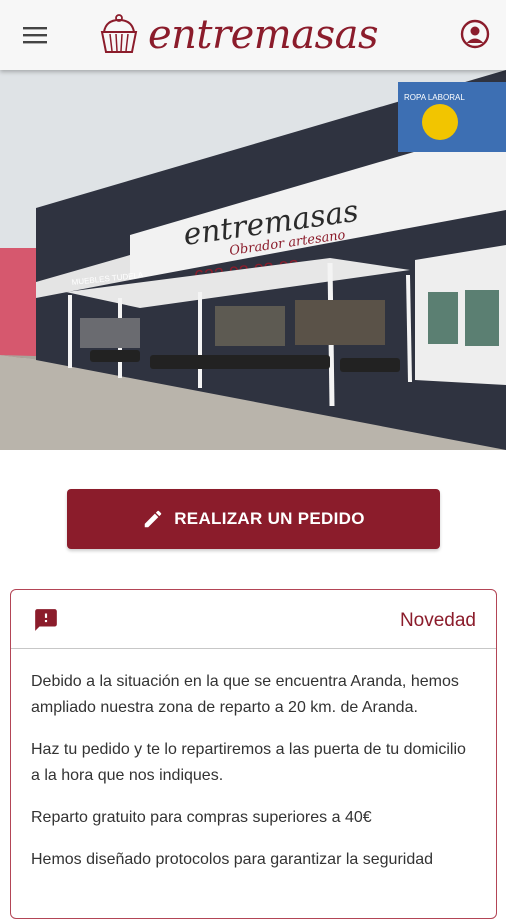 This screenshot has width=506, height=919. I want to click on notice-title: Novedad, so click(437, 620).